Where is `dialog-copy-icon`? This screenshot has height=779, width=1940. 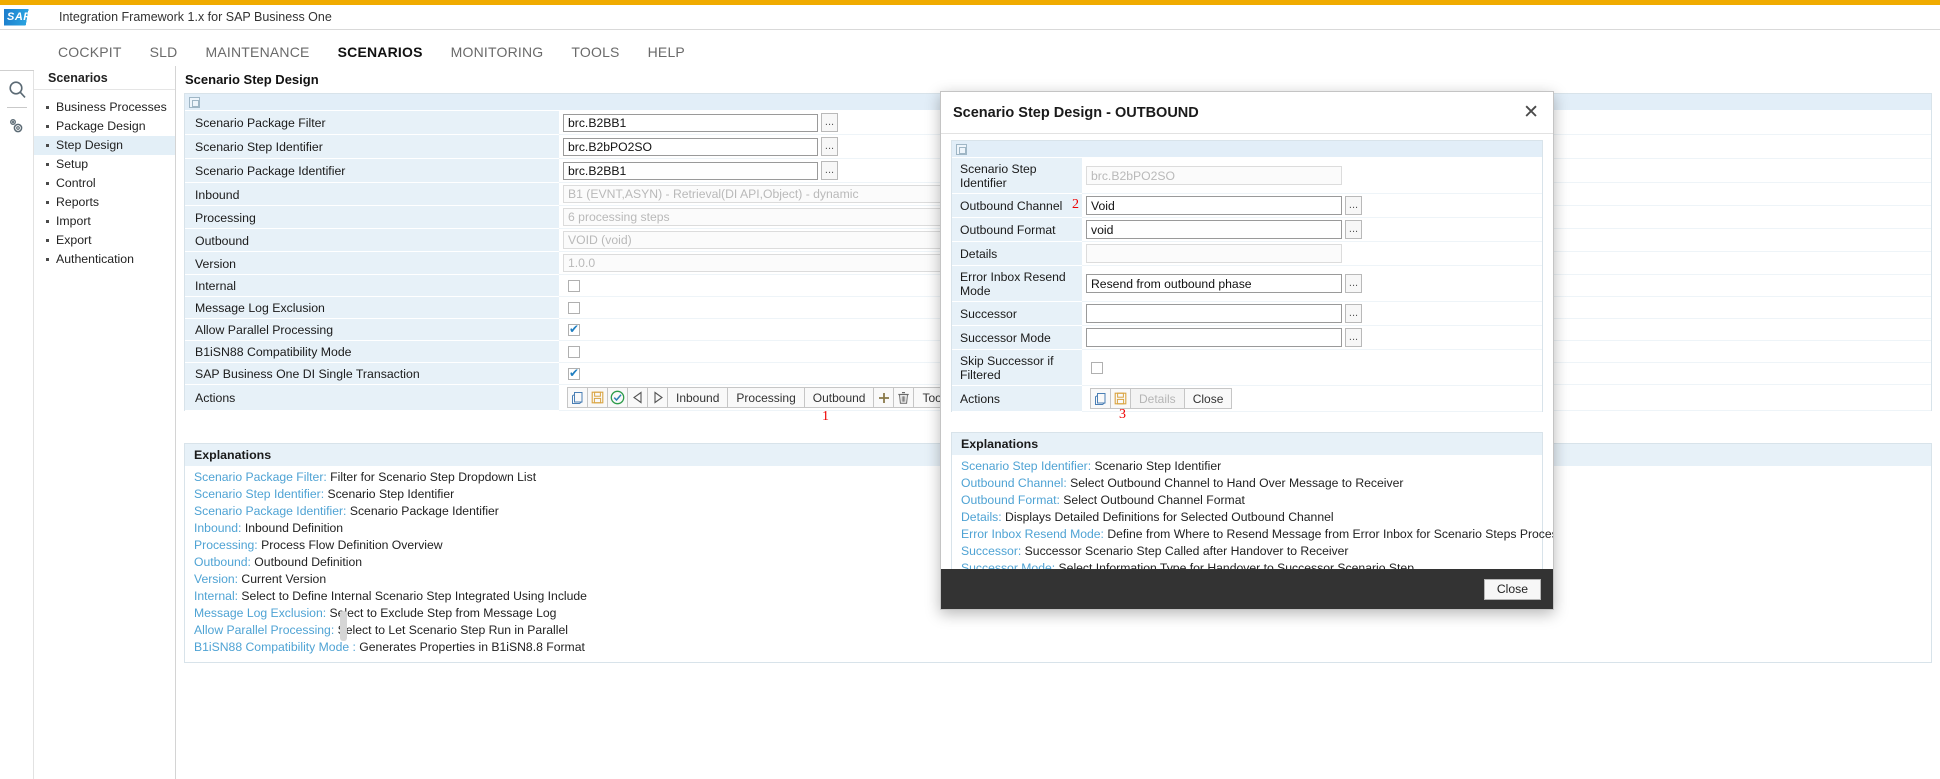 dialog-copy-icon is located at coordinates (1100, 398).